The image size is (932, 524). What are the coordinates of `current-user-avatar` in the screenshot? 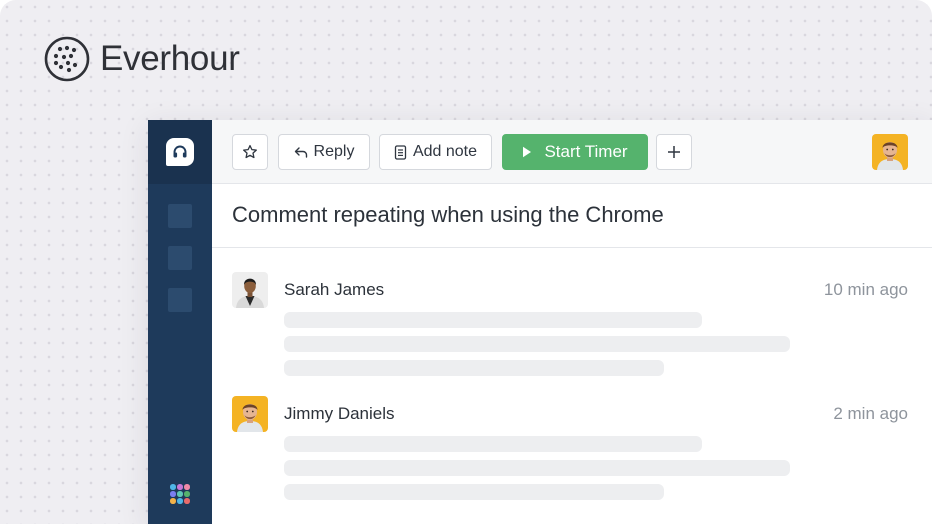 It's located at (890, 152).